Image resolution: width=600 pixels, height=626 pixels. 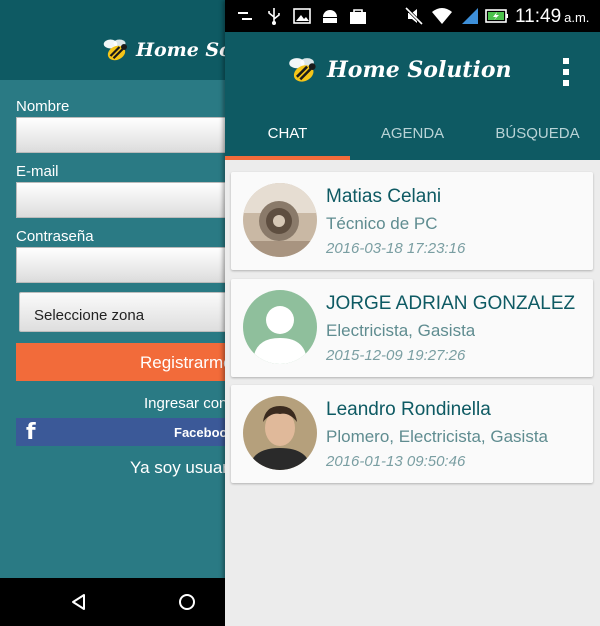 What do you see at coordinates (186, 403) in the screenshot?
I see `login-with-label: Ingresar con` at bounding box center [186, 403].